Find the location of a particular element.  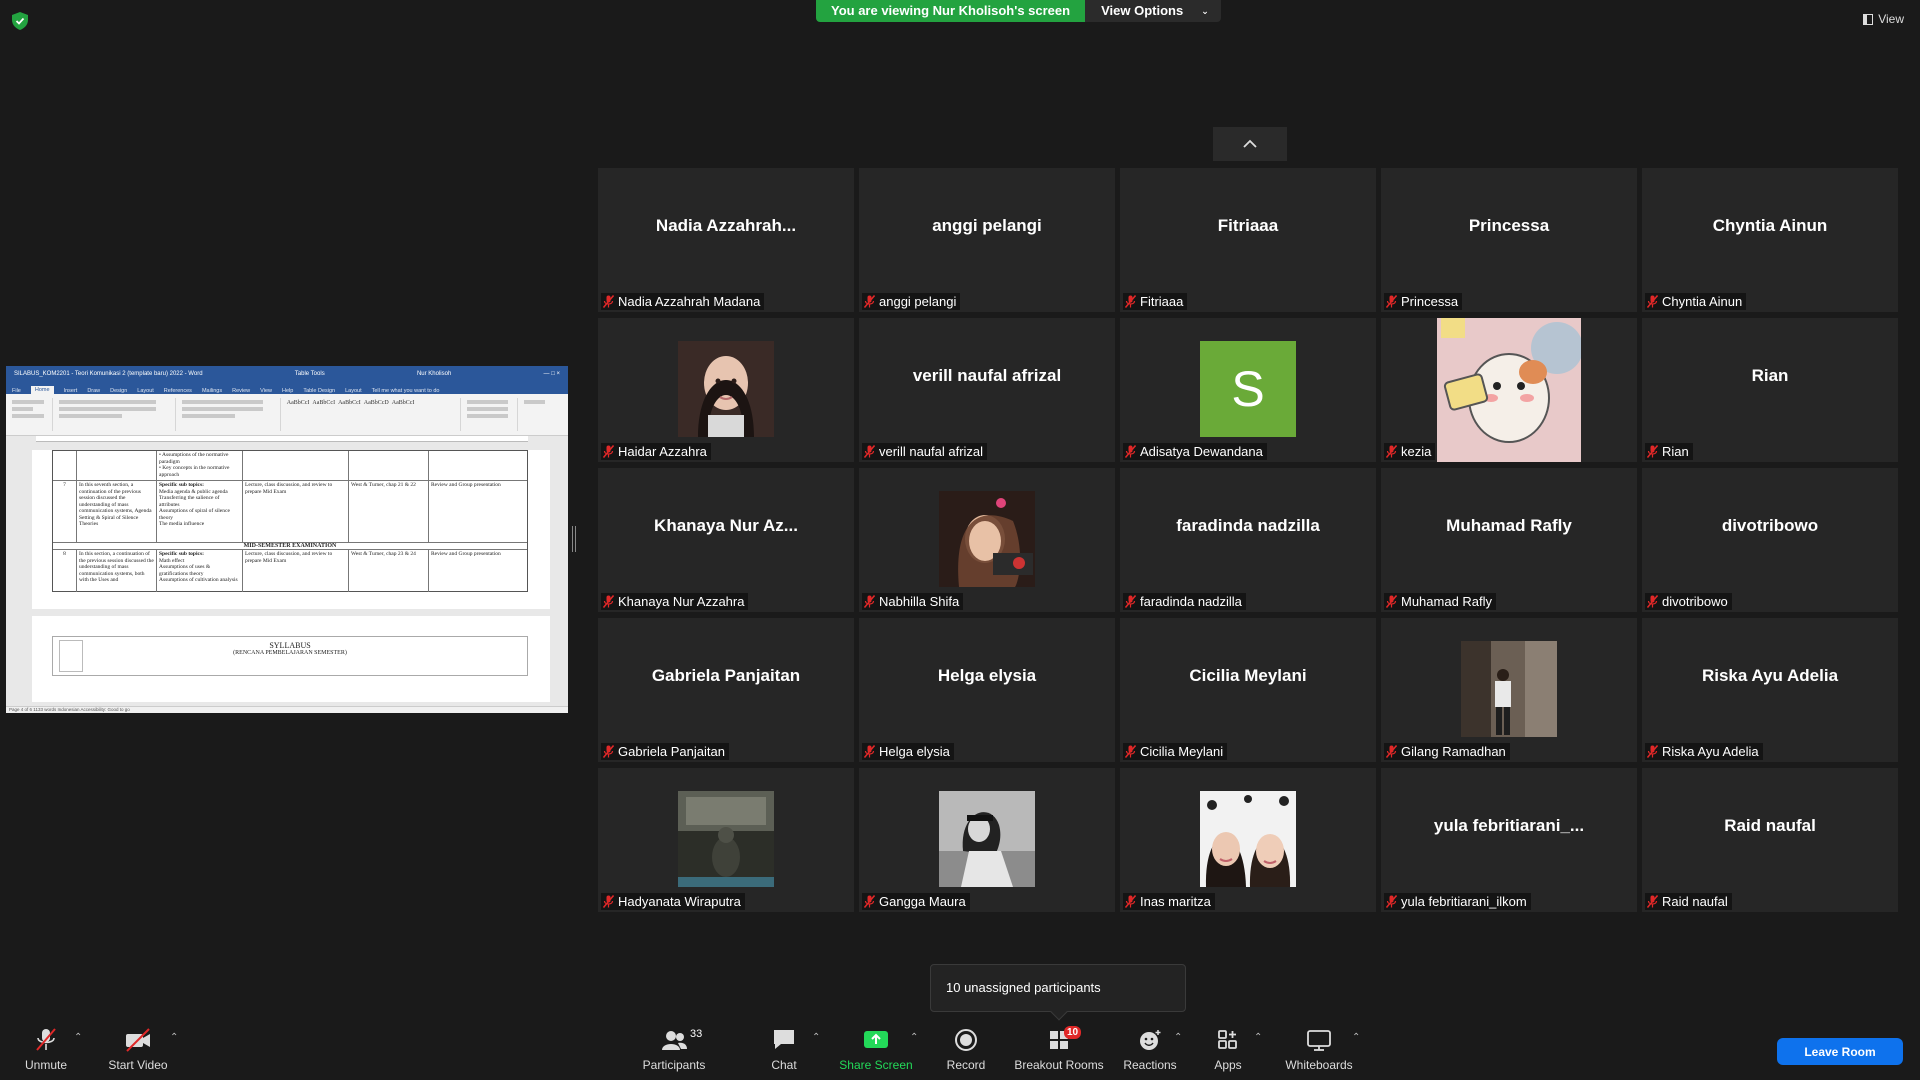

participant-name: Hadyanata Wiraputra is located at coordinates (679, 901).